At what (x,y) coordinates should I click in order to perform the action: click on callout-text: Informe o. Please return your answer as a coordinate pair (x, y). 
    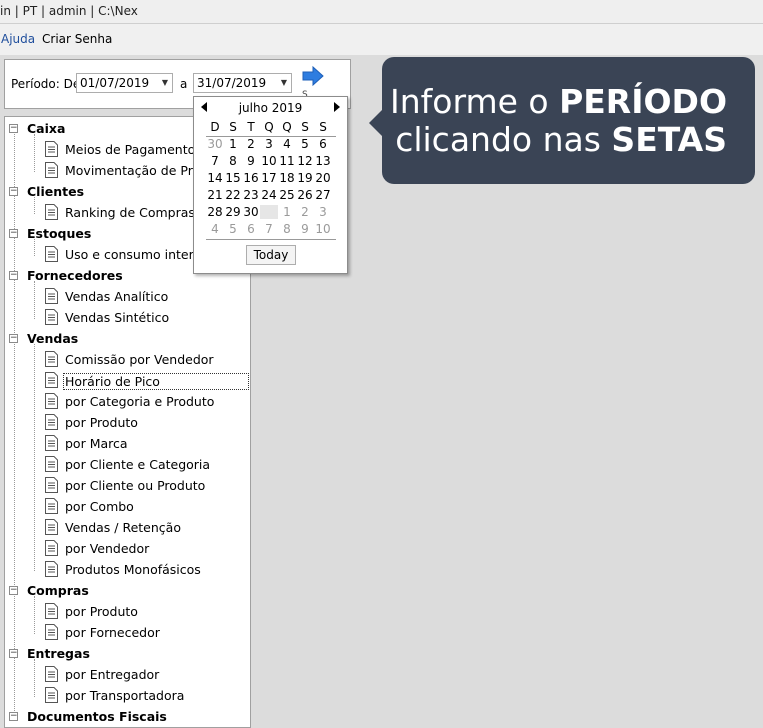
    Looking at the image, I should click on (475, 101).